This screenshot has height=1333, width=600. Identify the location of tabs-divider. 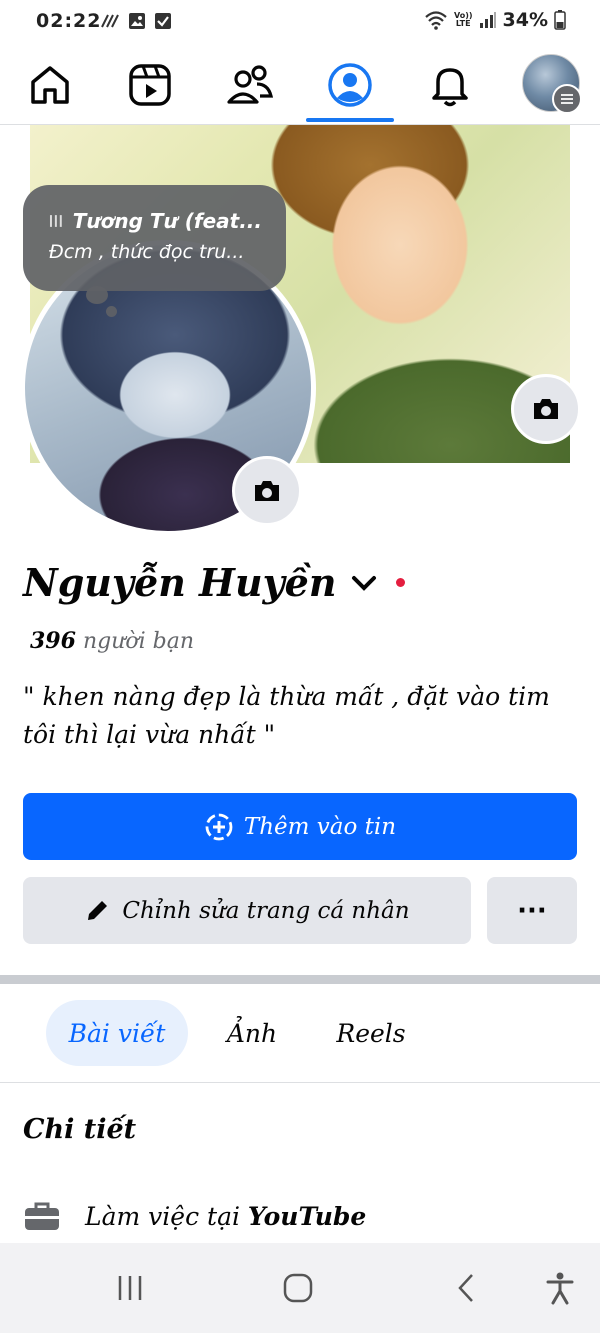
(300, 1082).